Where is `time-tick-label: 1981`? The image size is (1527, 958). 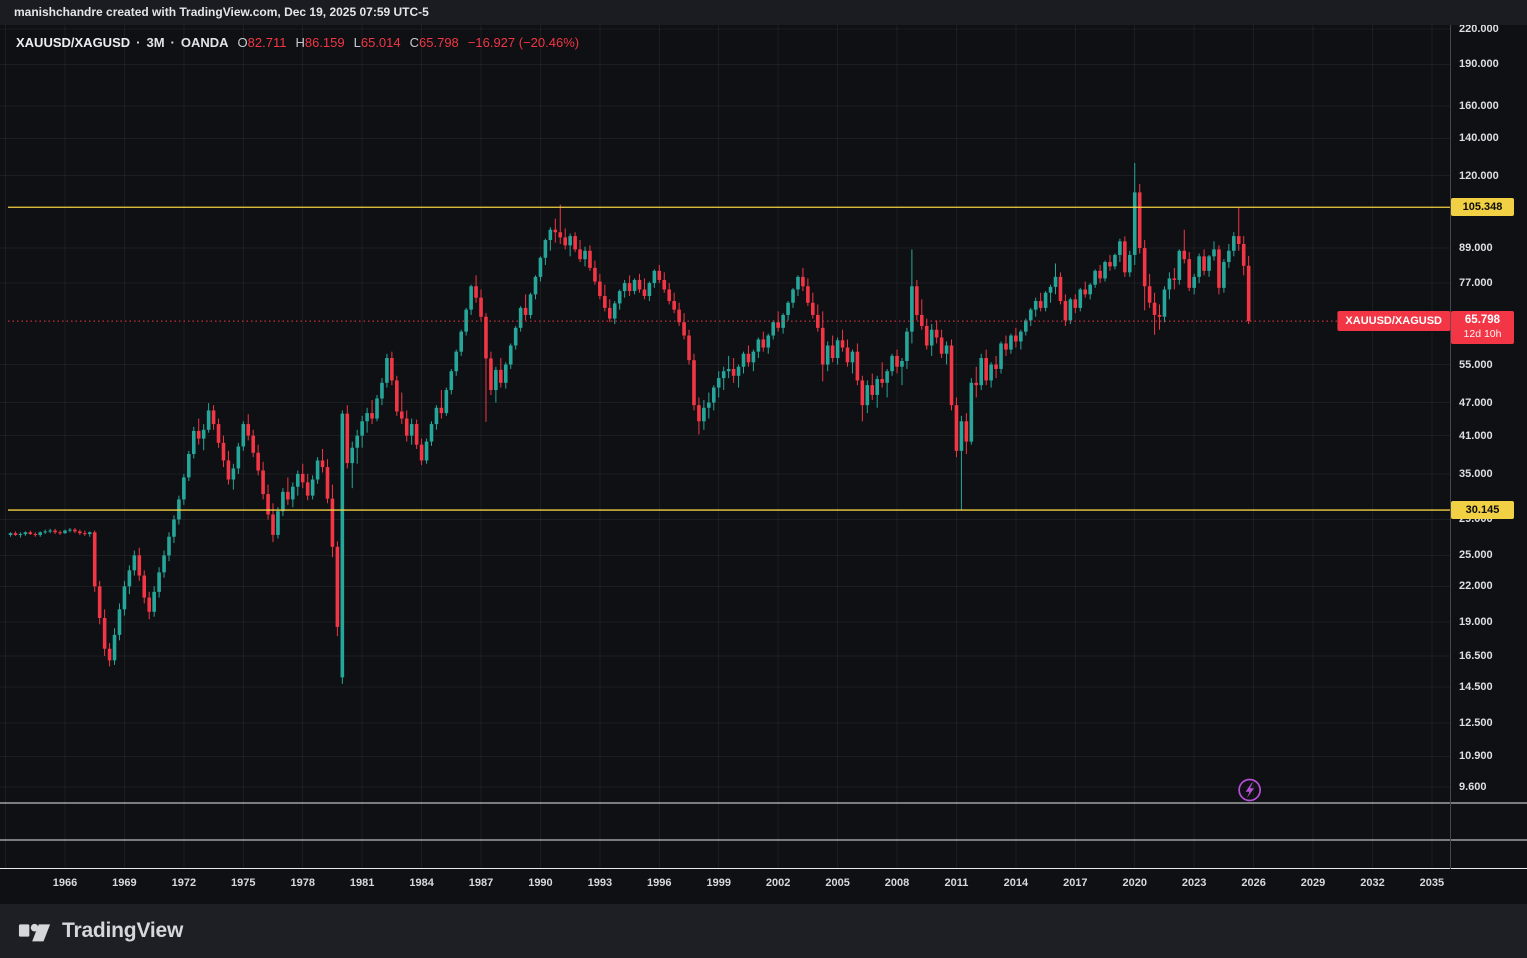
time-tick-label: 1981 is located at coordinates (362, 883).